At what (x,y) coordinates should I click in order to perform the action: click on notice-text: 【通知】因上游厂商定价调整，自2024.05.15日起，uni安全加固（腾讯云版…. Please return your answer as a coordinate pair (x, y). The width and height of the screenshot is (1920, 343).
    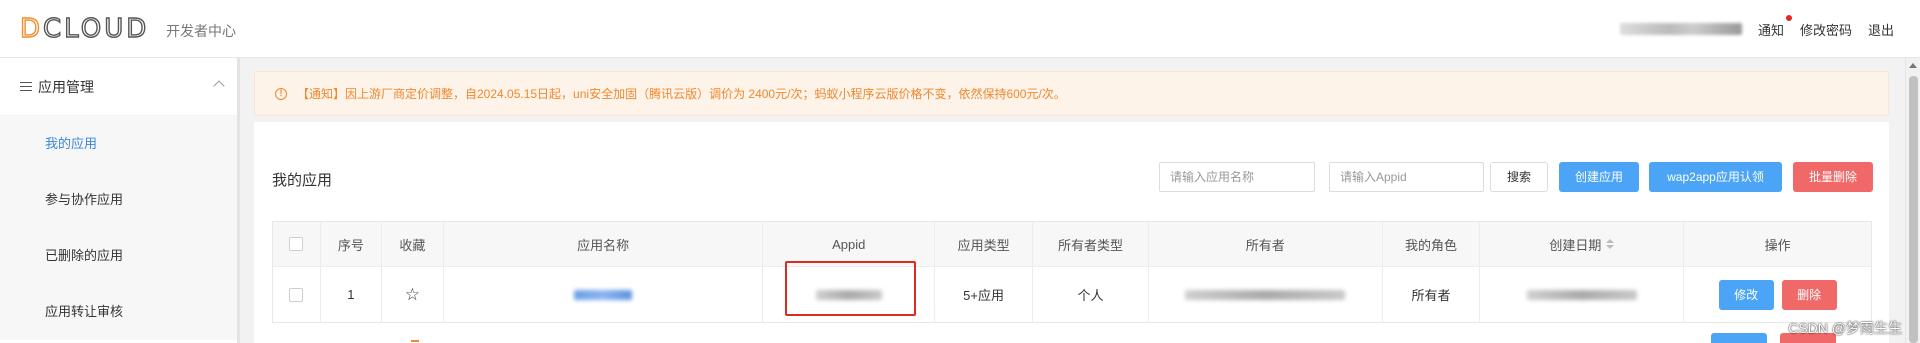
    Looking at the image, I should click on (681, 94).